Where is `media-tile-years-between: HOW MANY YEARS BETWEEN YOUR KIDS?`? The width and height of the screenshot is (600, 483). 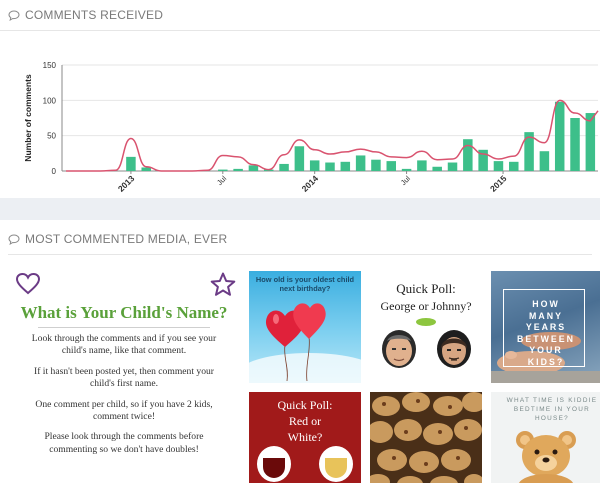
media-tile-years-between: HOW MANY YEARS BETWEEN YOUR KIDS? is located at coordinates (545, 327).